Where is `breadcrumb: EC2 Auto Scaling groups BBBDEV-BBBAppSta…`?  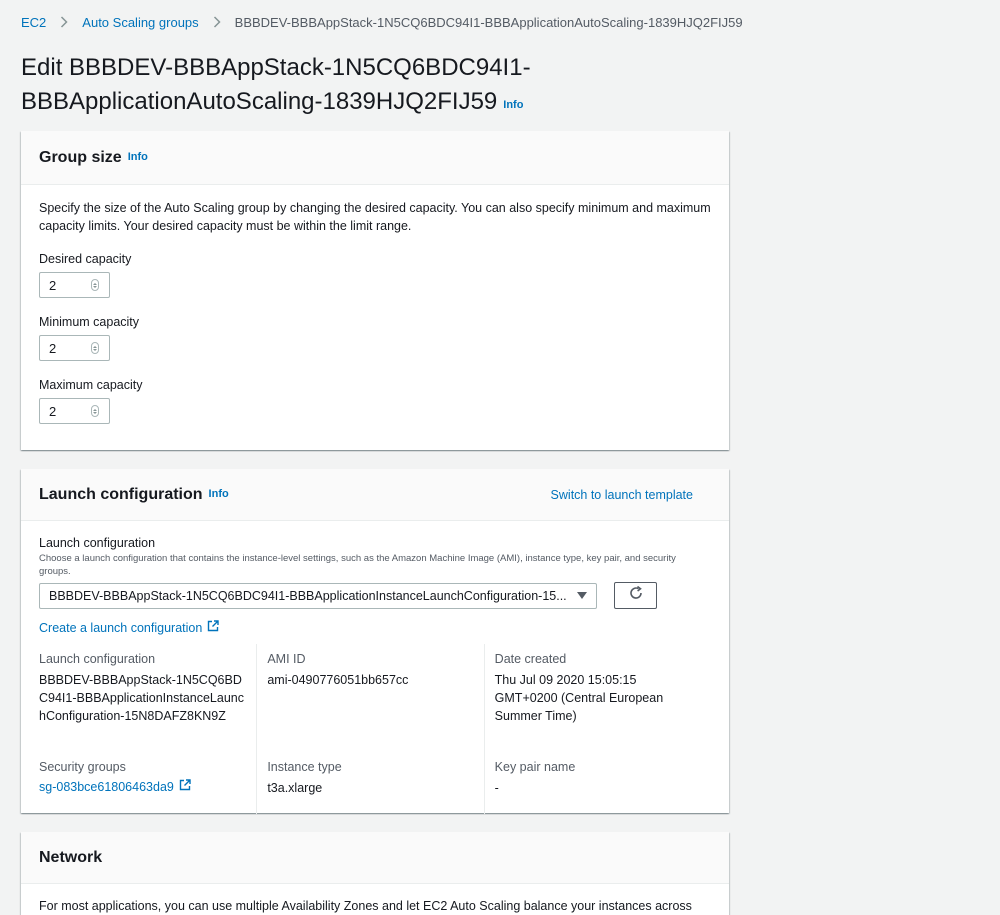 breadcrumb: EC2 Auto Scaling groups BBBDEV-BBBAppSta… is located at coordinates (382, 22).